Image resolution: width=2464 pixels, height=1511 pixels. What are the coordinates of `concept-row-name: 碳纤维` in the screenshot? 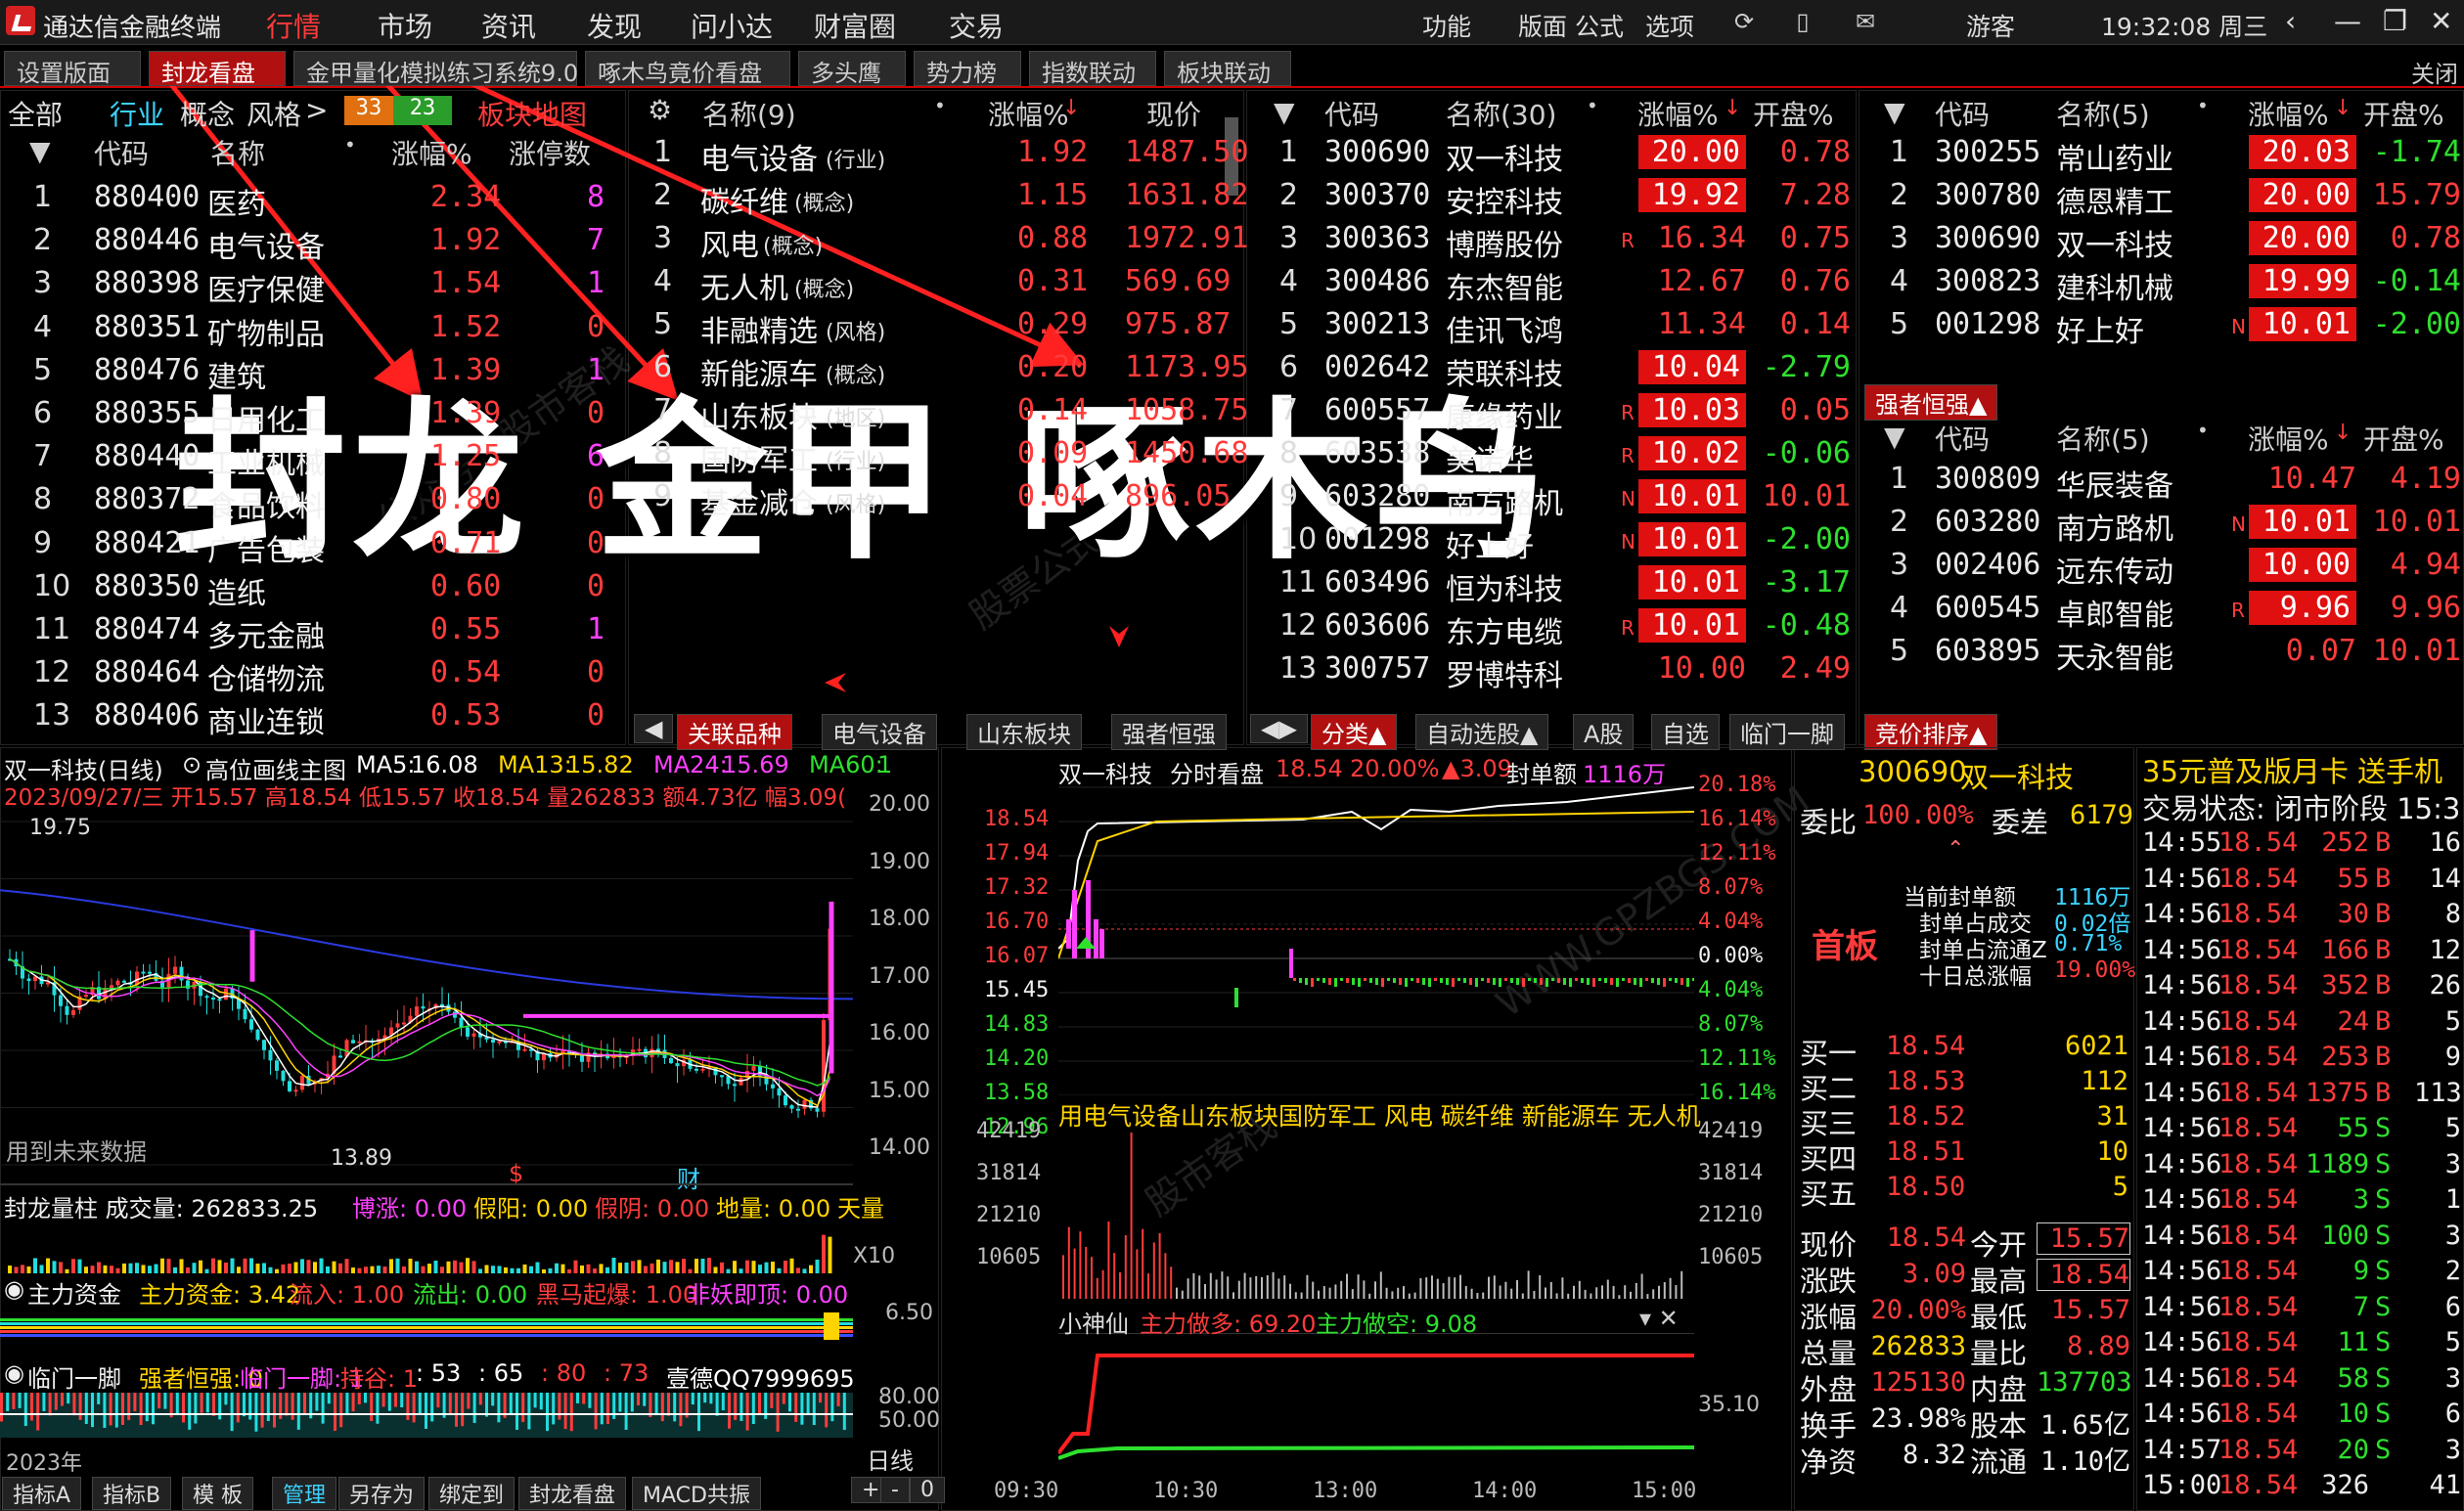 It's located at (744, 199).